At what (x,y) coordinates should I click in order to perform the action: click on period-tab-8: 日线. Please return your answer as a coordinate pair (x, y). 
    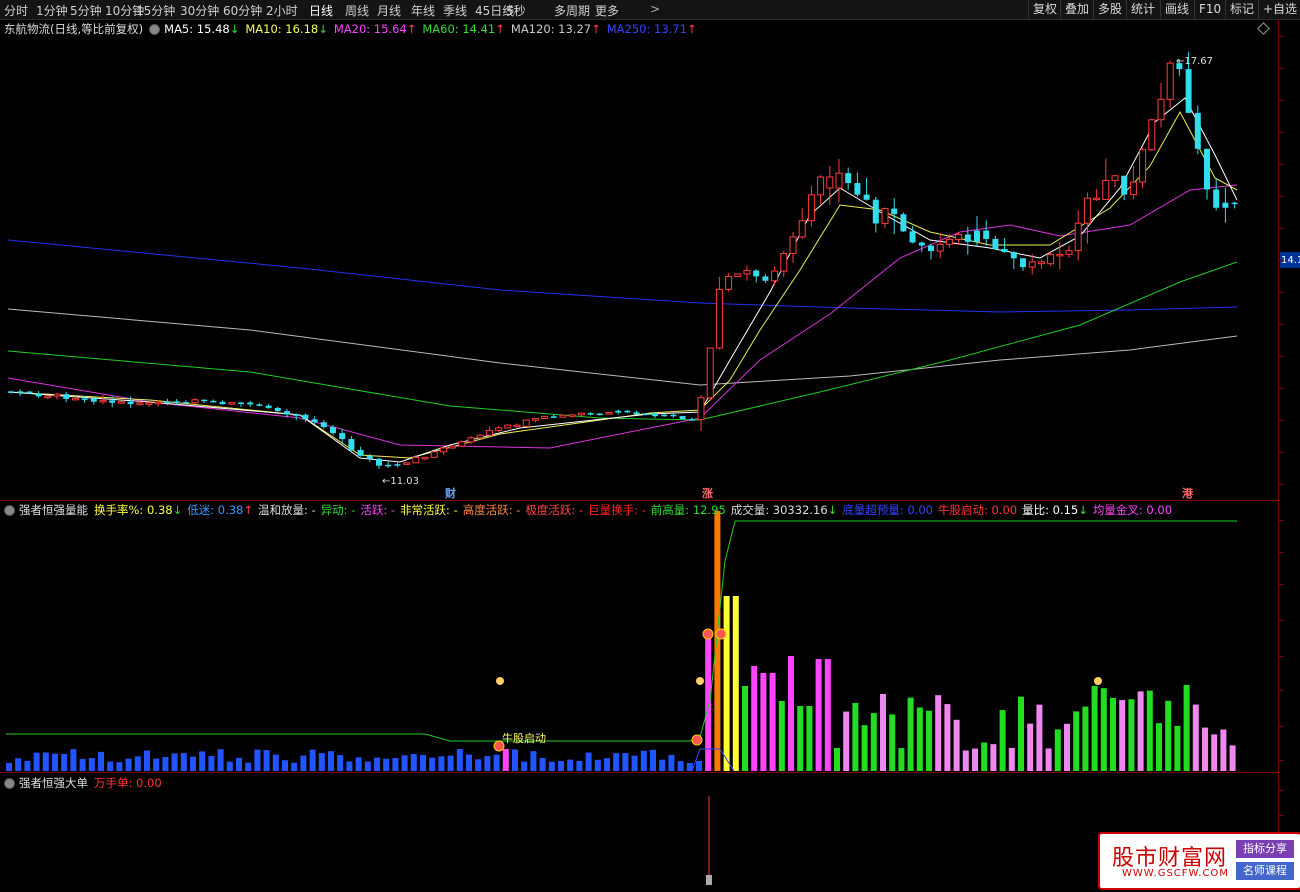
    Looking at the image, I should click on (321, 10).